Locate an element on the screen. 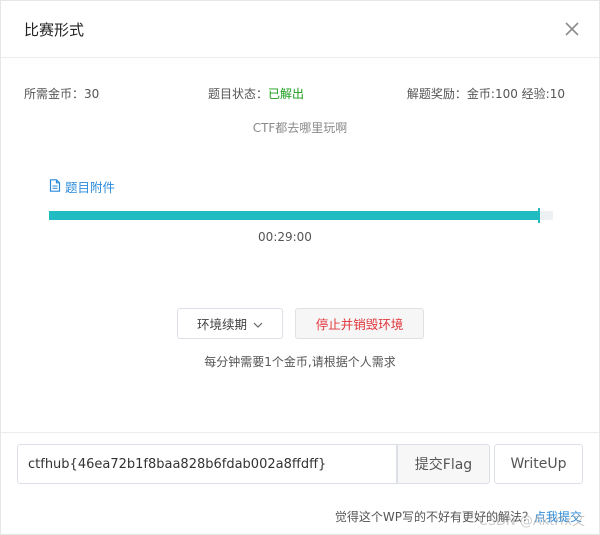 Image resolution: width=600 pixels, height=535 pixels. file-icon is located at coordinates (55, 186).